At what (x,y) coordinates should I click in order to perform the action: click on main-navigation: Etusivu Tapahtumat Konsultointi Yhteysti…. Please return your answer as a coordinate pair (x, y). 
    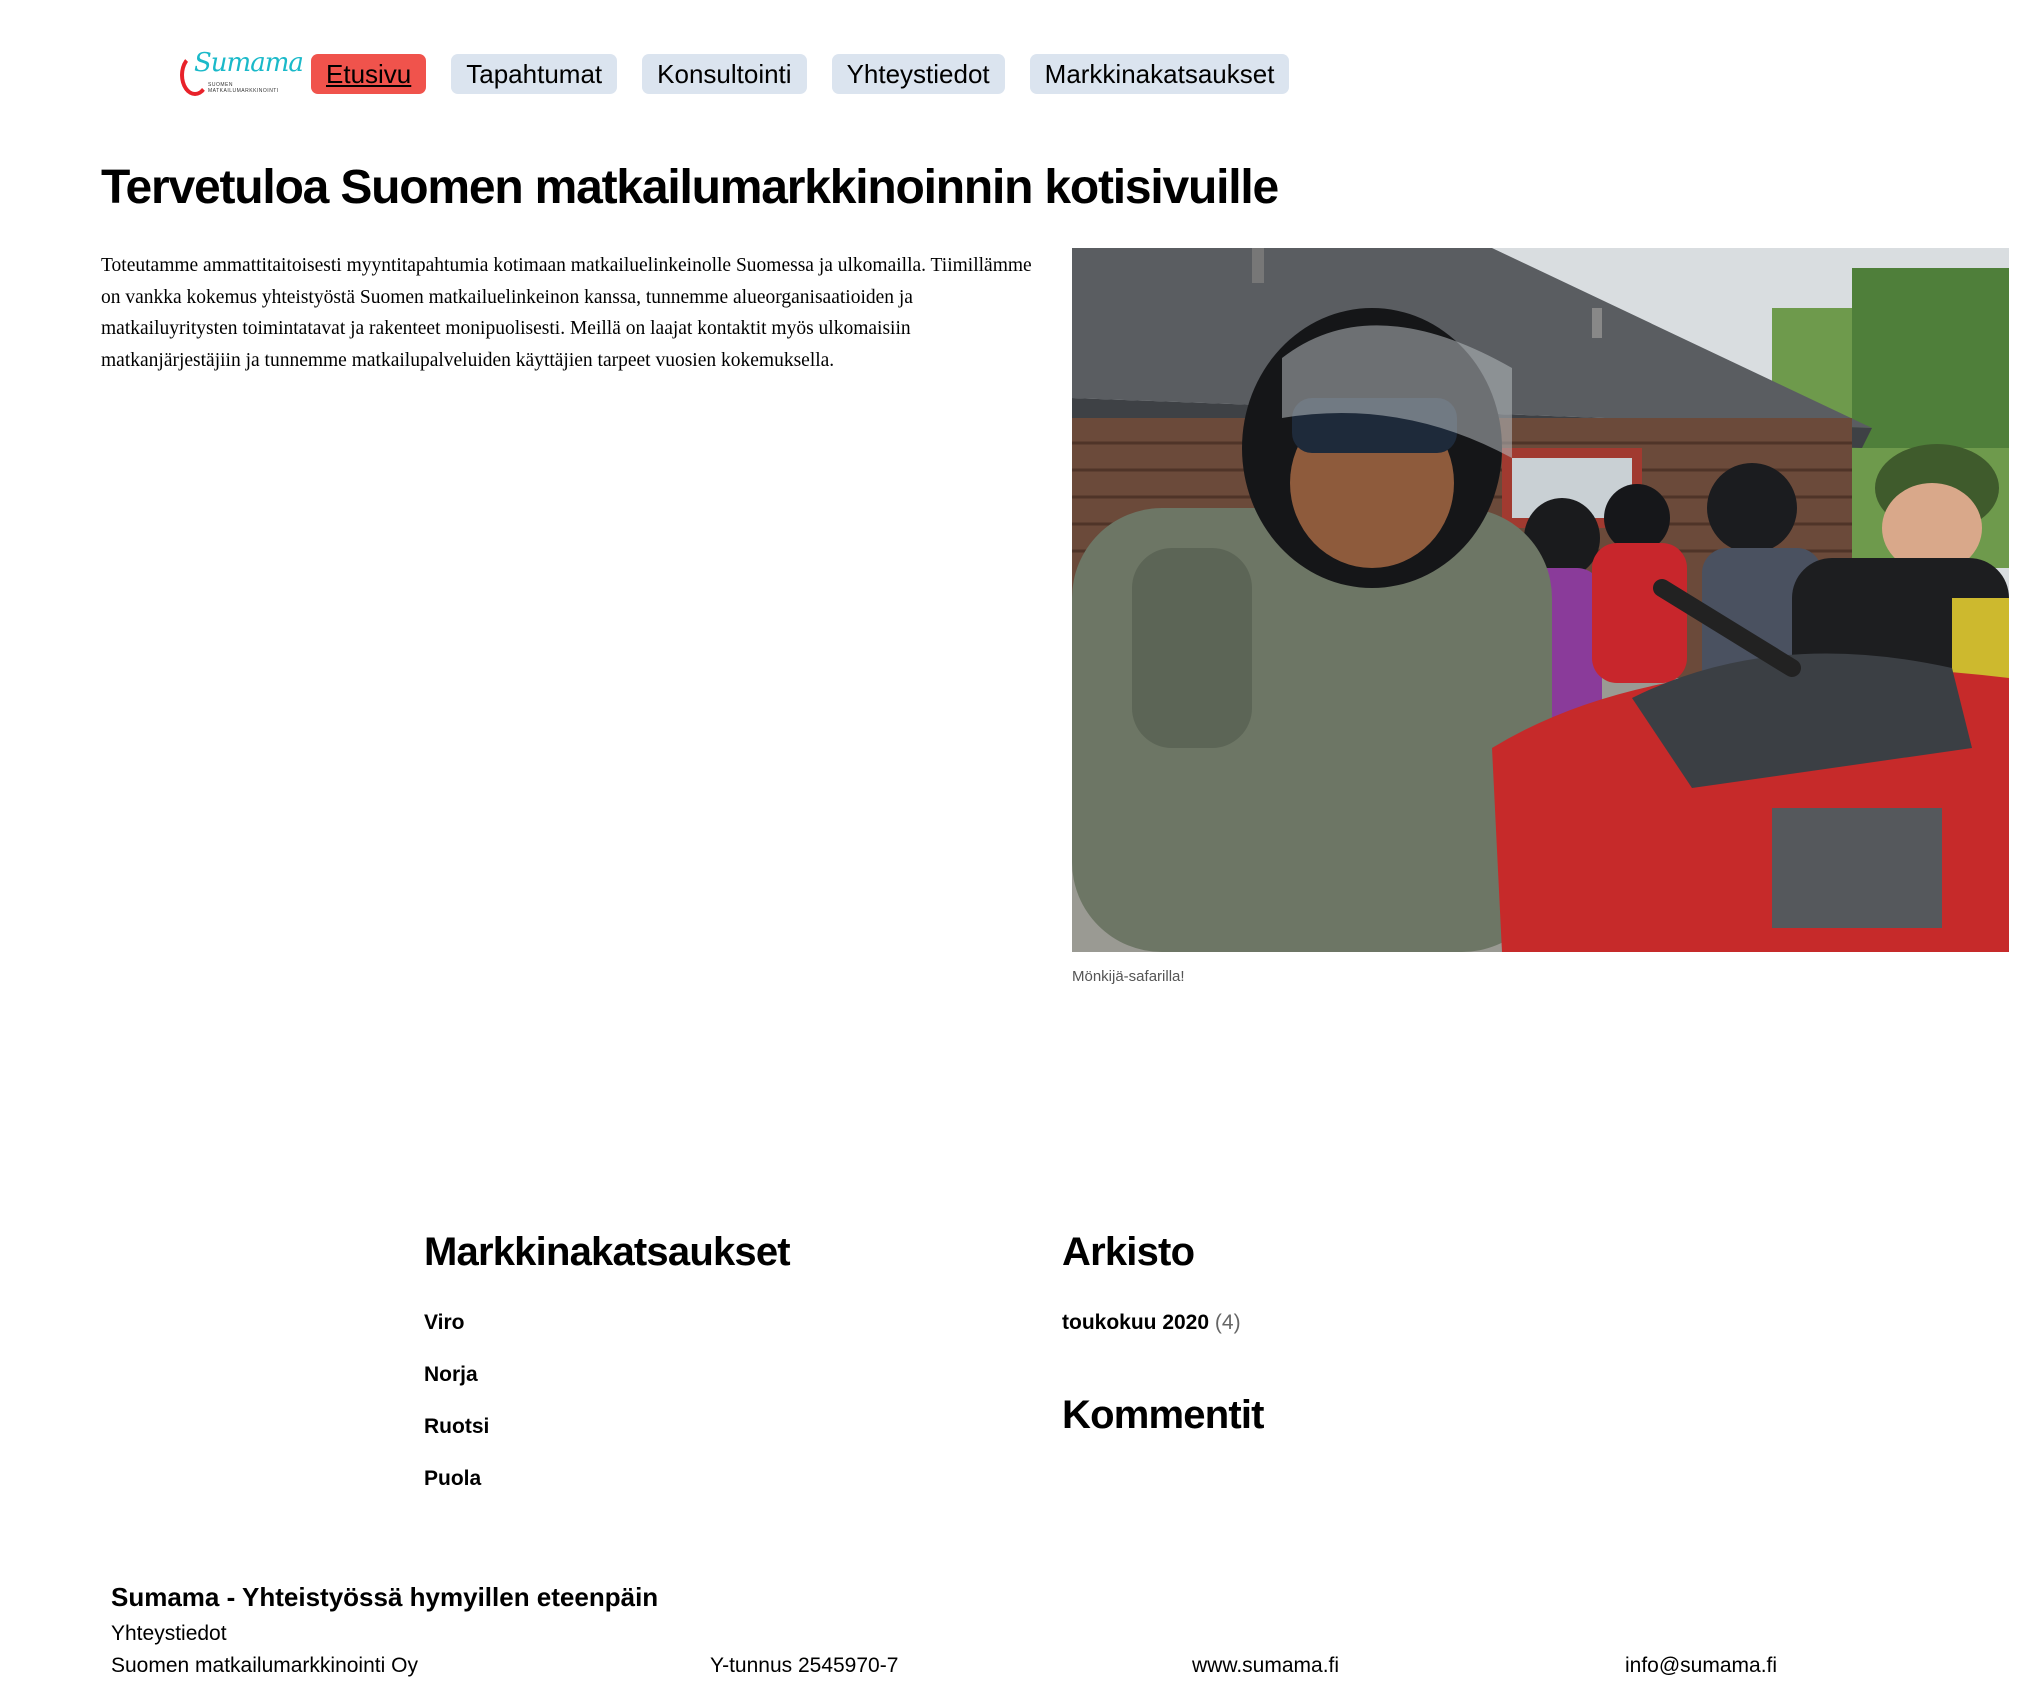
    Looking at the image, I should click on (800, 74).